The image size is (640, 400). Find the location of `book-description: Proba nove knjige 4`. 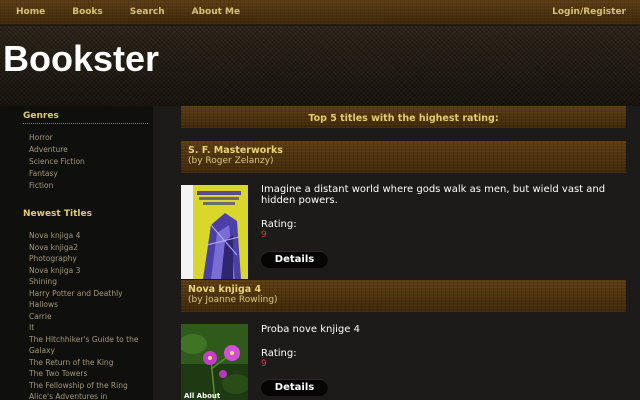

book-description: Proba nove knjige 4 is located at coordinates (310, 329).